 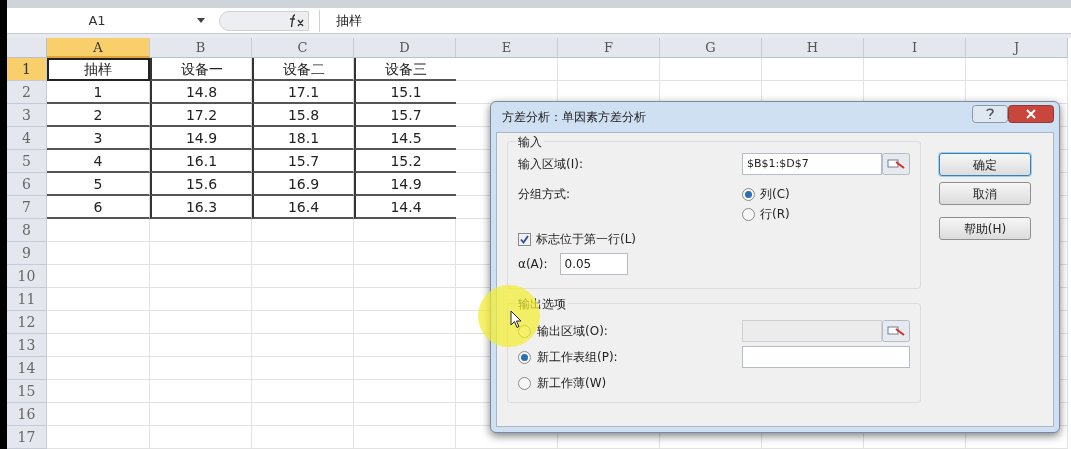 I want to click on row-header: 15, so click(x=27, y=391).